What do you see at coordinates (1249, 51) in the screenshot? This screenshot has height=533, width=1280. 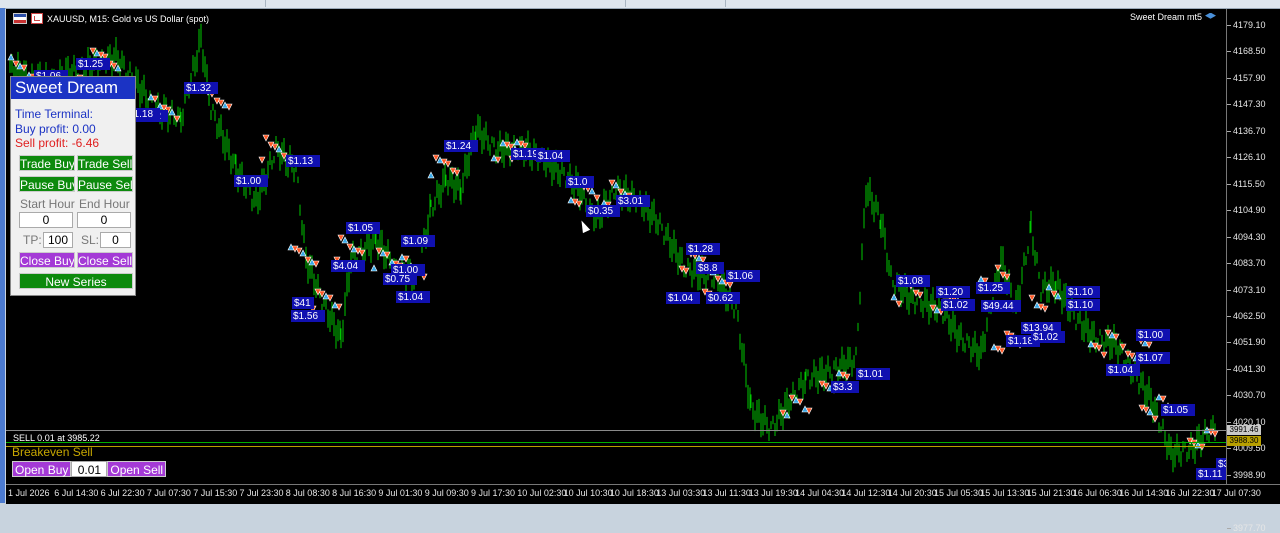 I see `price-label: 4168.50` at bounding box center [1249, 51].